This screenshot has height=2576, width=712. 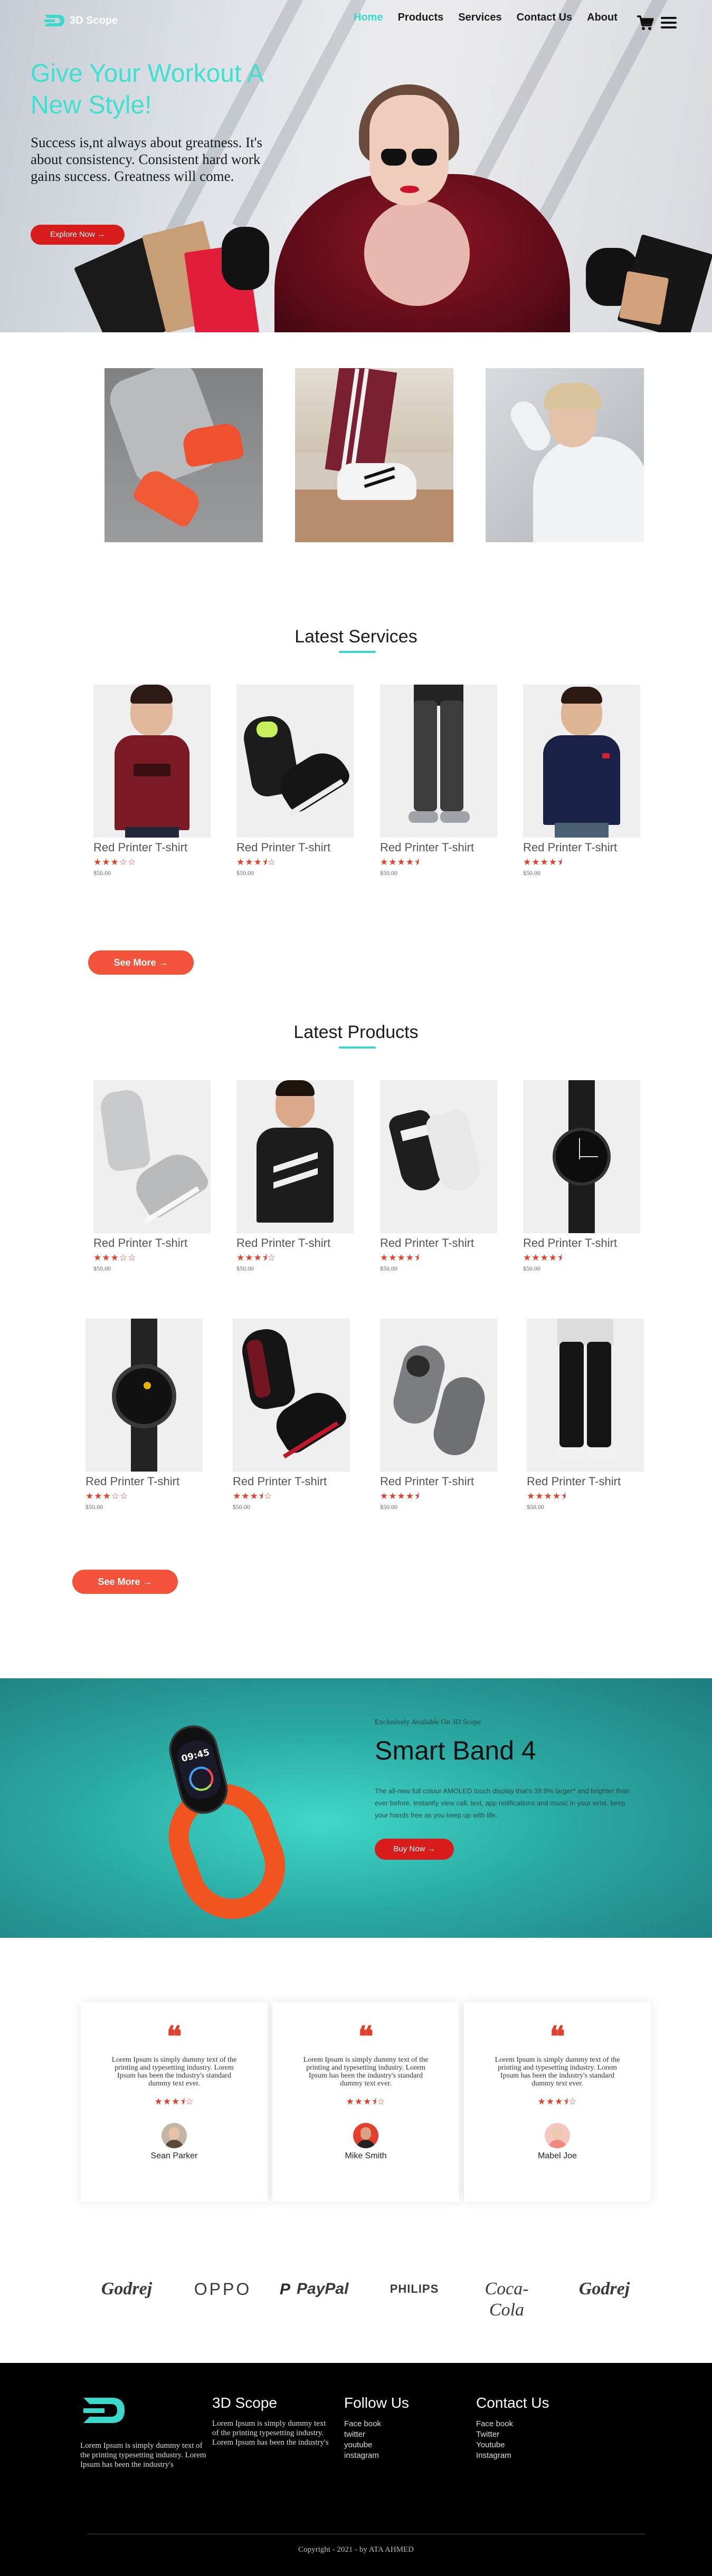 What do you see at coordinates (295, 761) in the screenshot?
I see `product-image-black-sneakers` at bounding box center [295, 761].